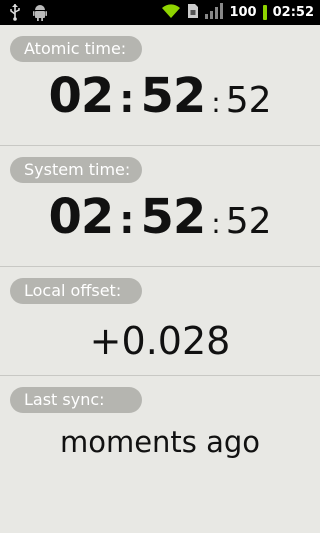 The image size is (320, 533). I want to click on usb-icon, so click(15, 14).